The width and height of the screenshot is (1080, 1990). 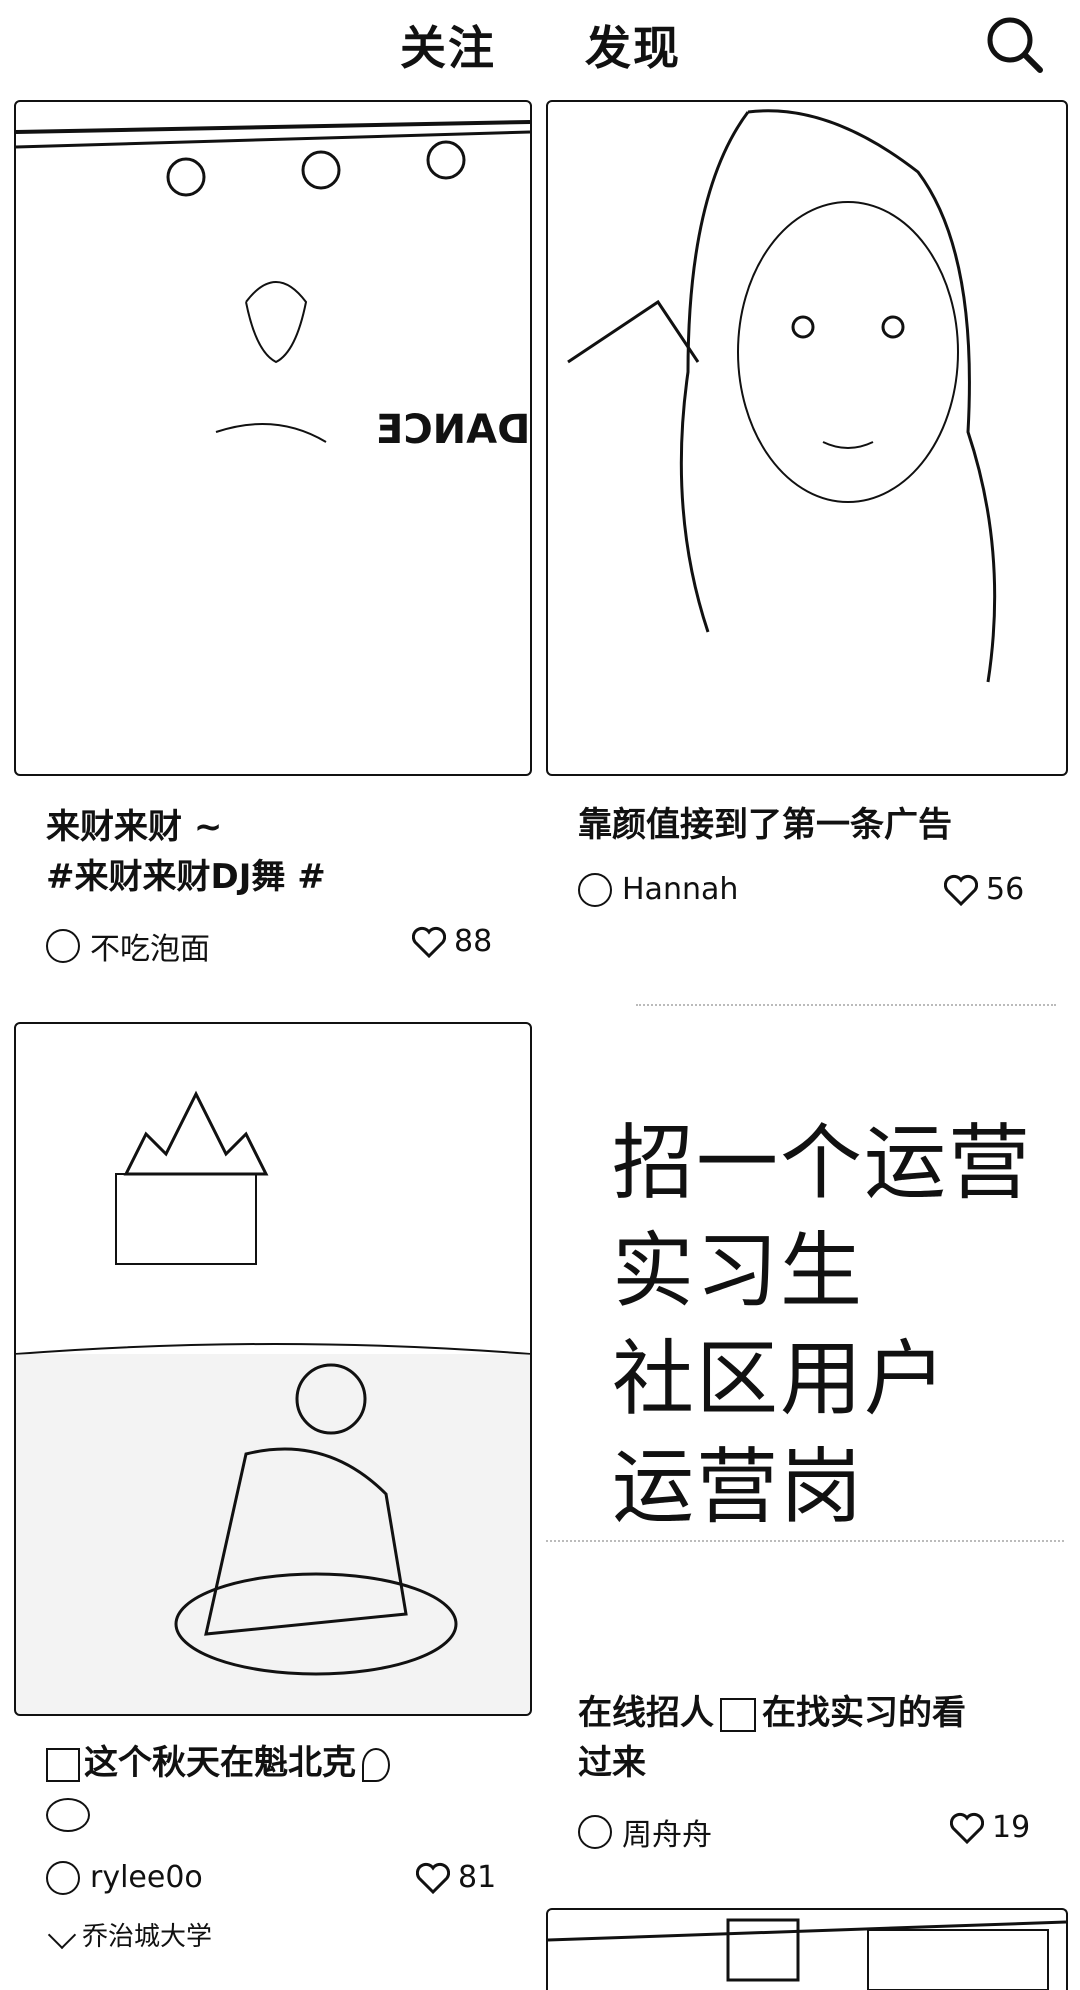 What do you see at coordinates (276, 852) in the screenshot?
I see `card-title: 来财来财 ~ #来财来财DJ舞 #` at bounding box center [276, 852].